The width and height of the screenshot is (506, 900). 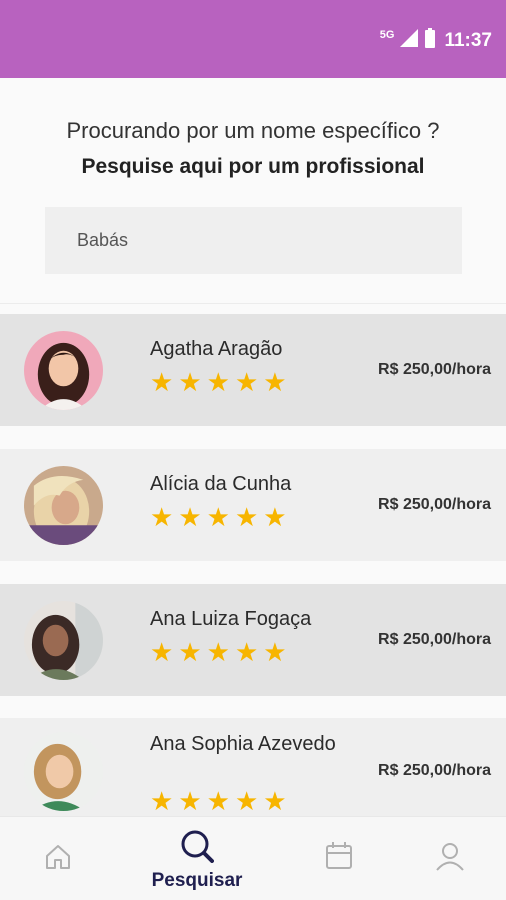 I want to click on search-subtitle: Pesquise aqui por um profissional, so click(x=253, y=166).